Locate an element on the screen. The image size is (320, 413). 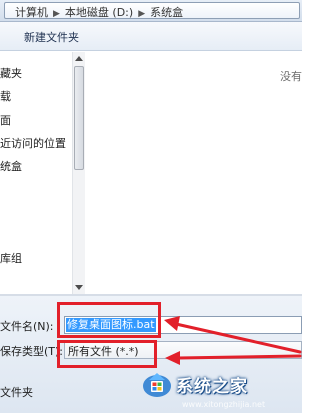
filename-highlight-box is located at coordinates (109, 320).